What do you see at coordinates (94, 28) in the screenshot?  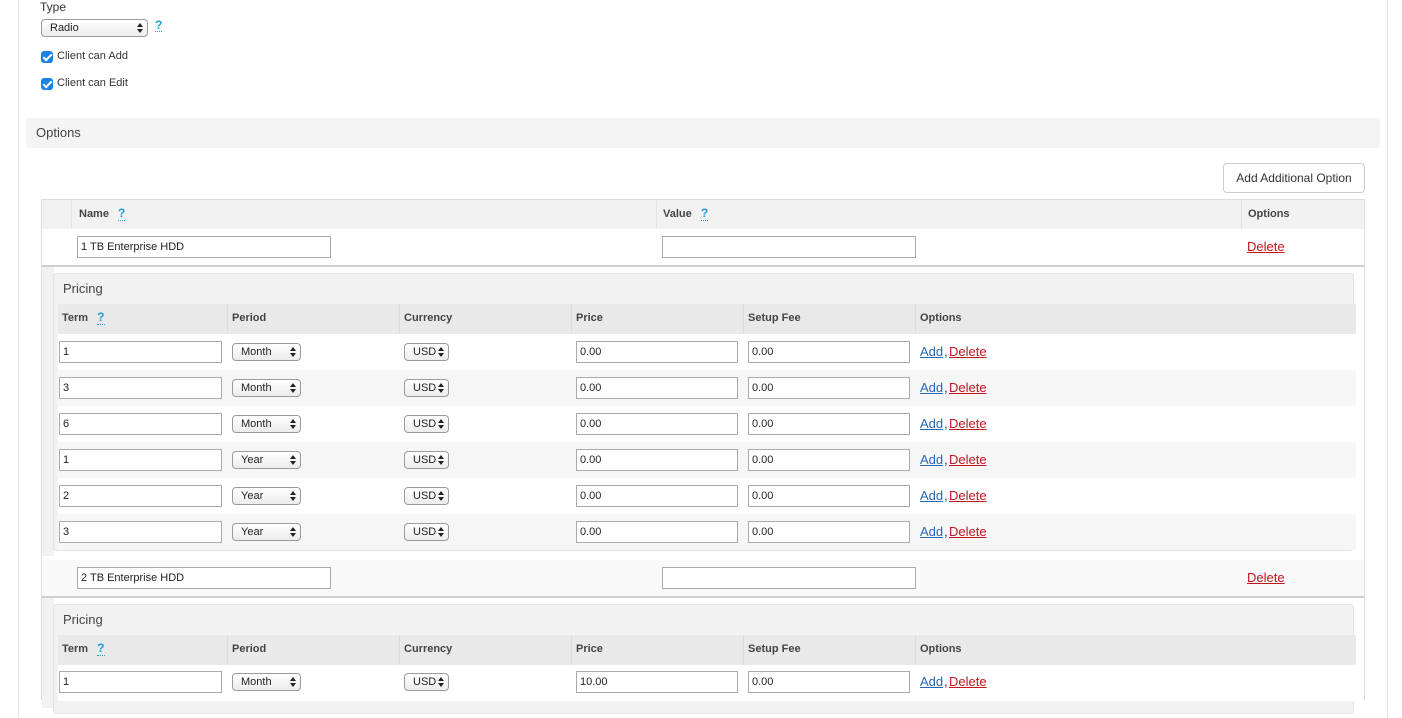 I see `type-select: Radio` at bounding box center [94, 28].